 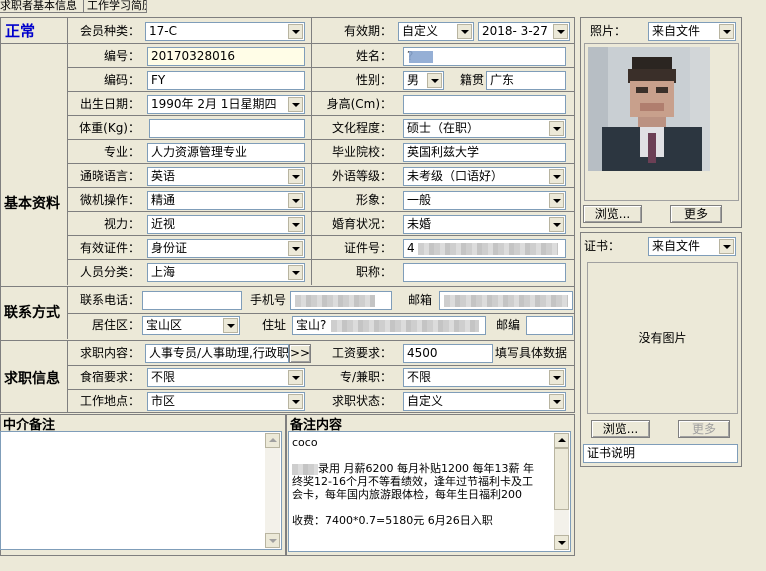 What do you see at coordinates (373, 56) in the screenshot?
I see `name-label: 姓名：` at bounding box center [373, 56].